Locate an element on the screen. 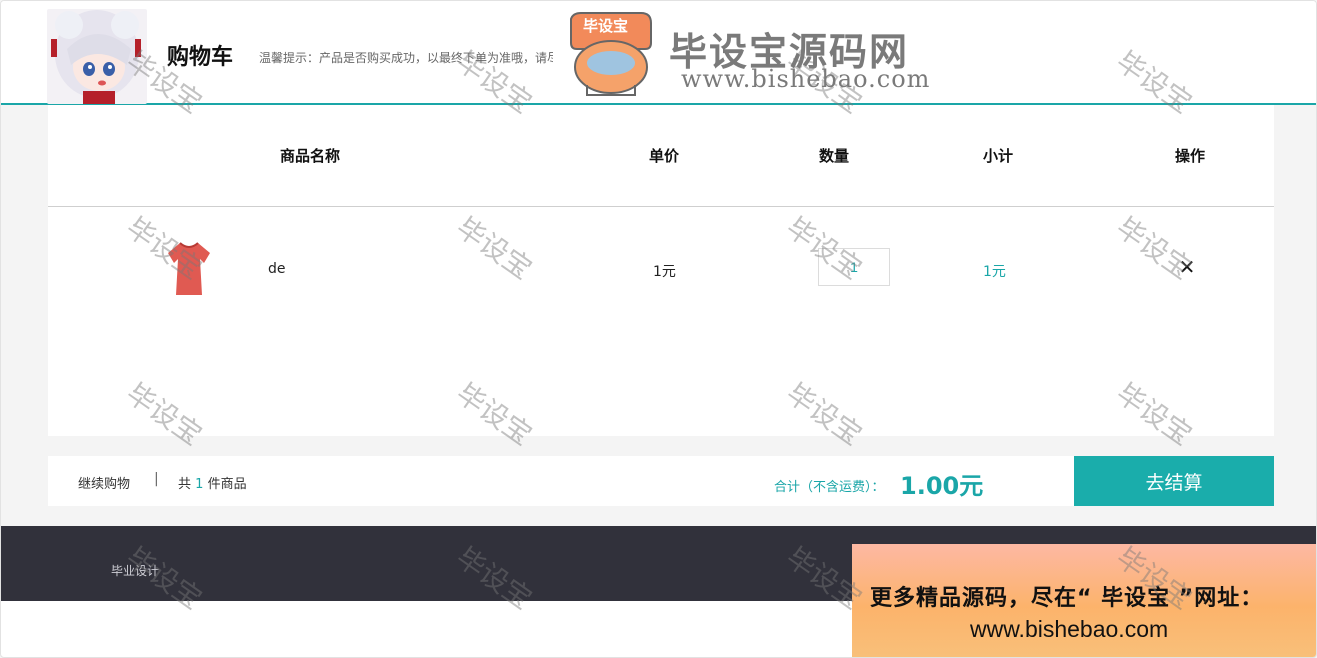  product-image is located at coordinates (189, 268).